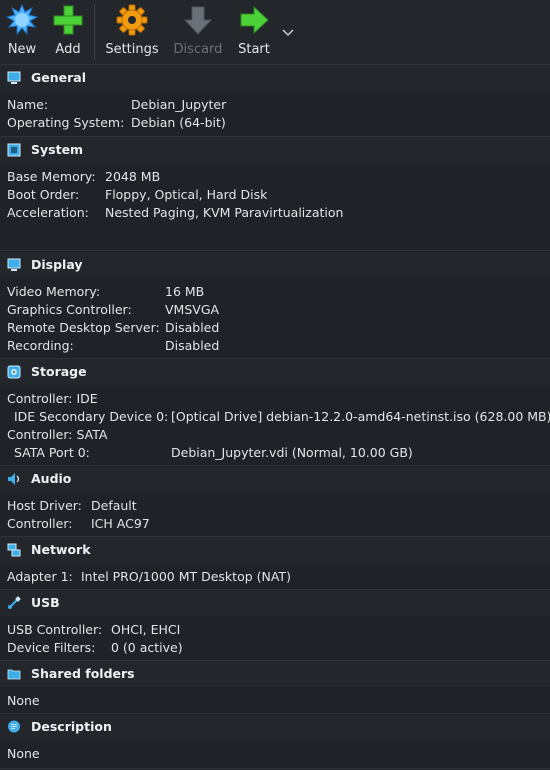 This screenshot has height=770, width=550. I want to click on audio-title: Audio, so click(51, 478).